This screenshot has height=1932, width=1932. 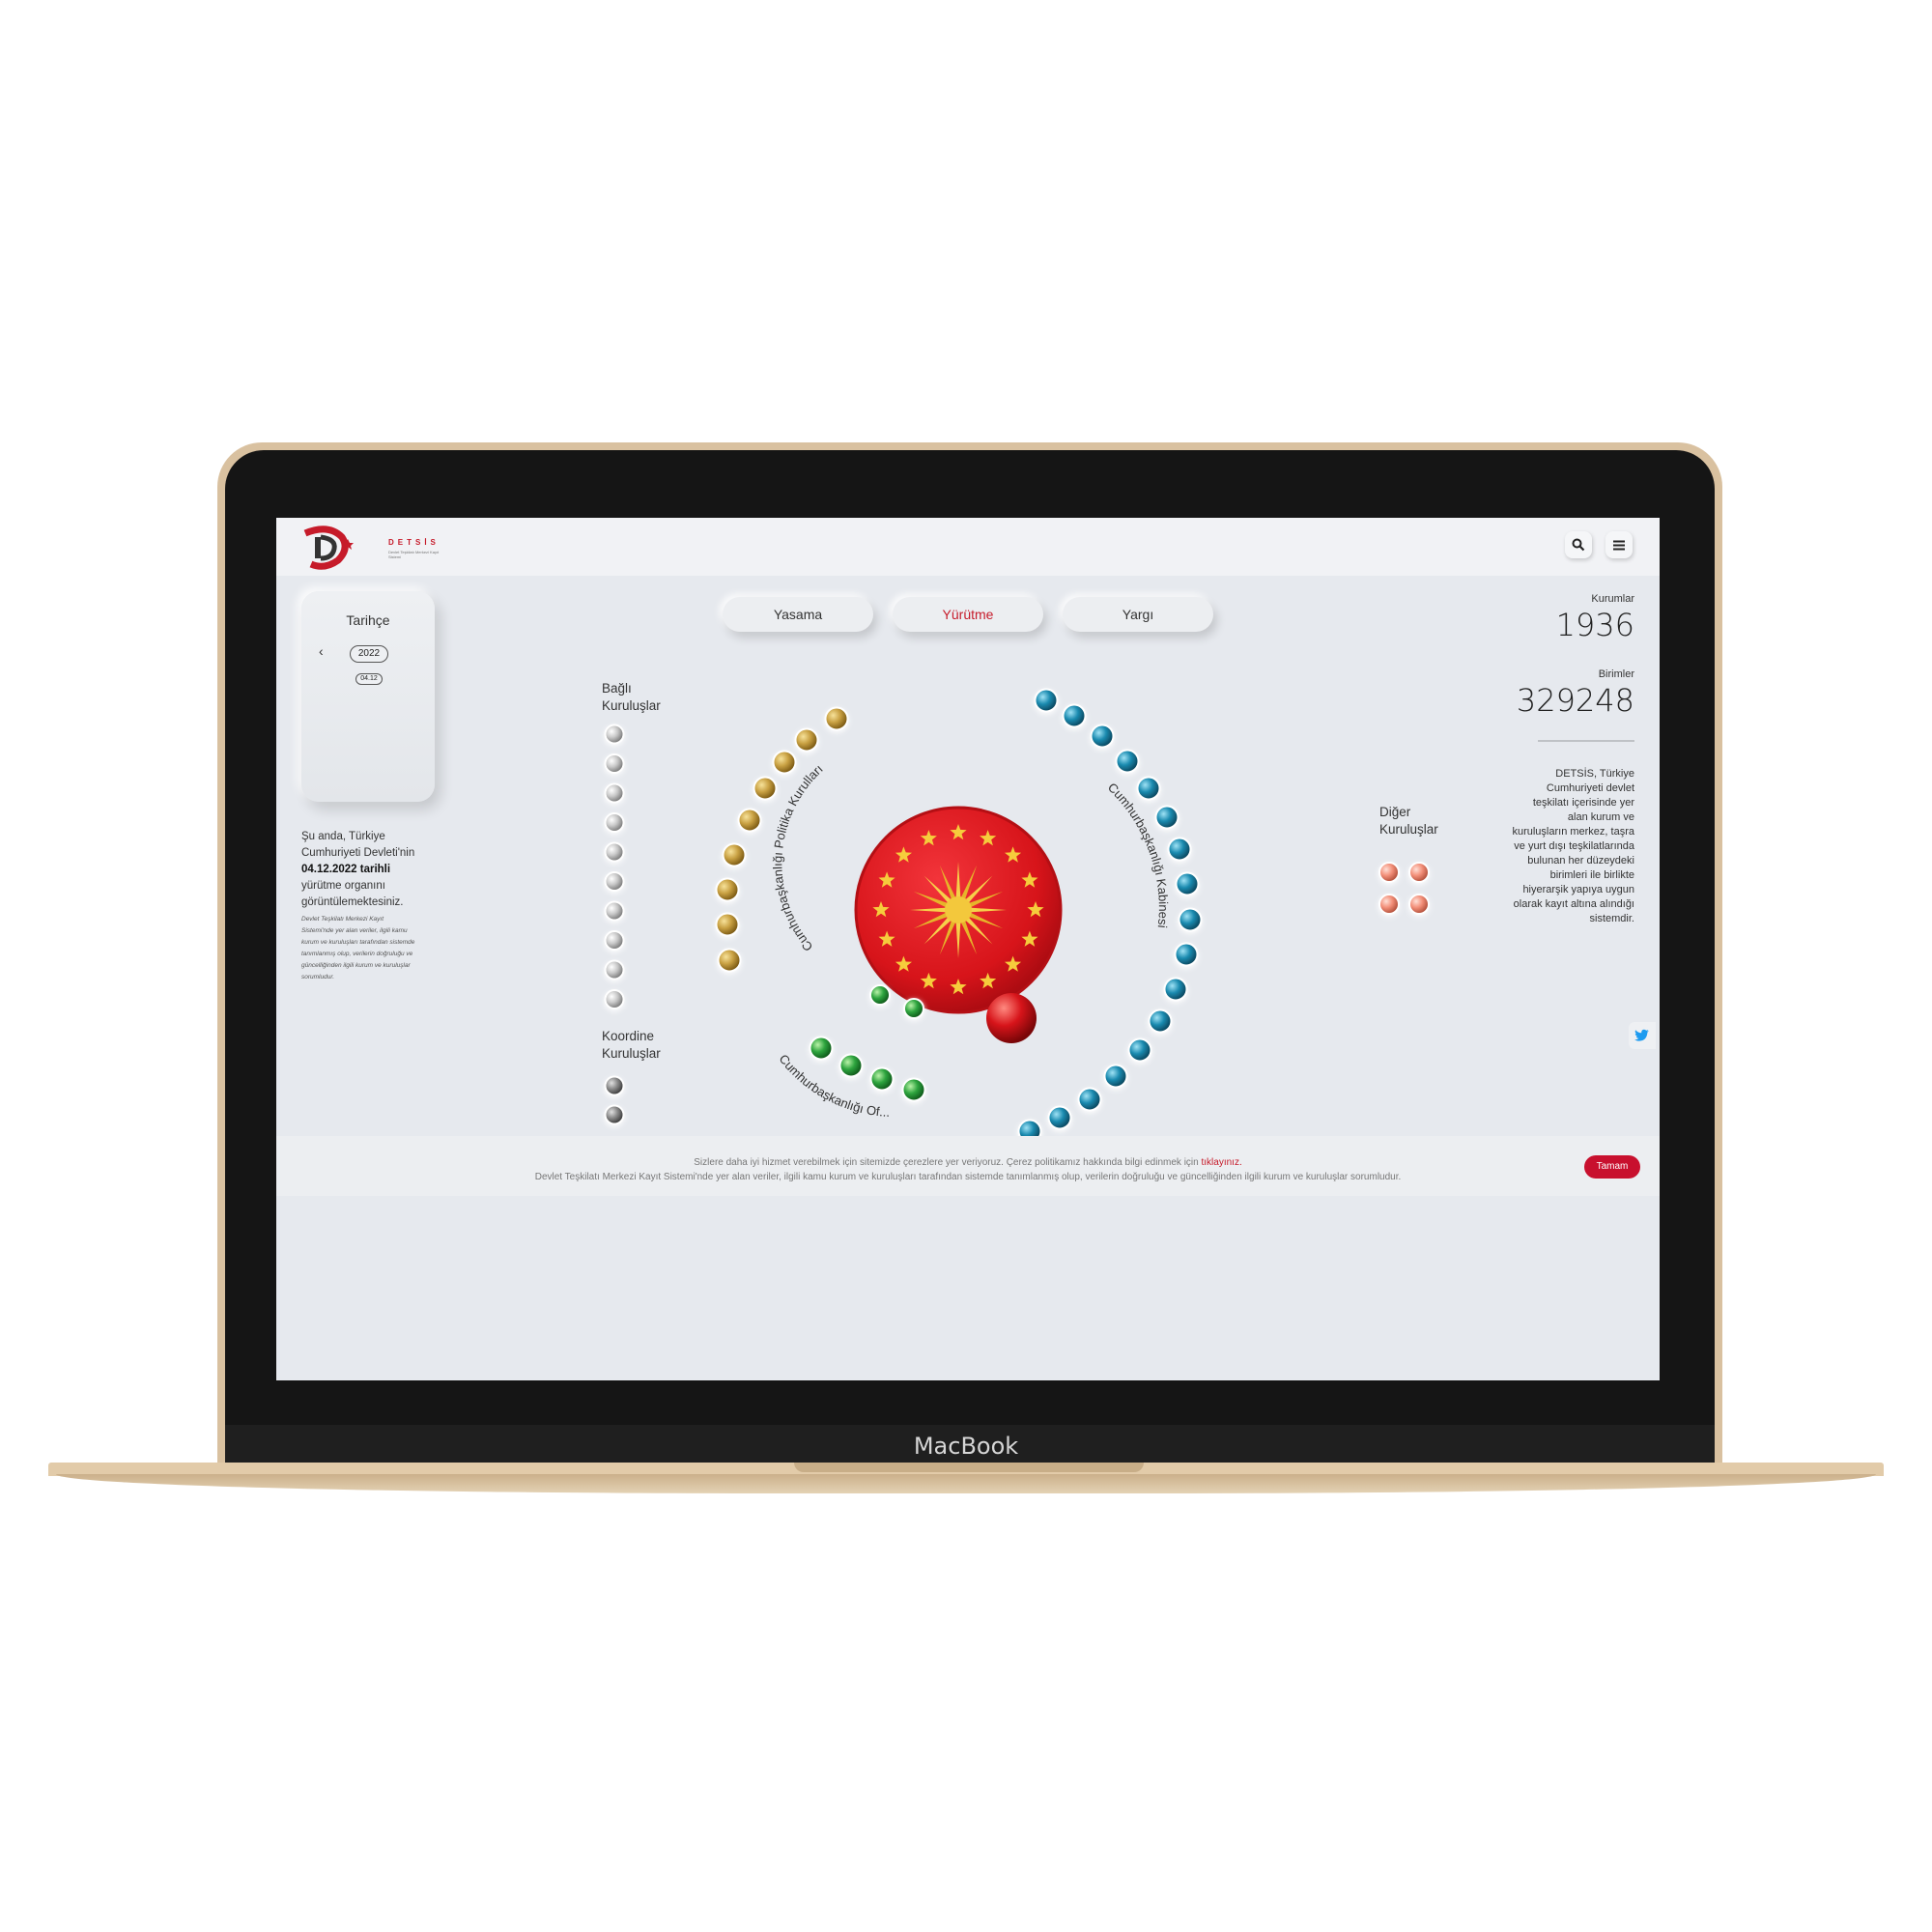 I want to click on presidential-seal, so click(x=958, y=910).